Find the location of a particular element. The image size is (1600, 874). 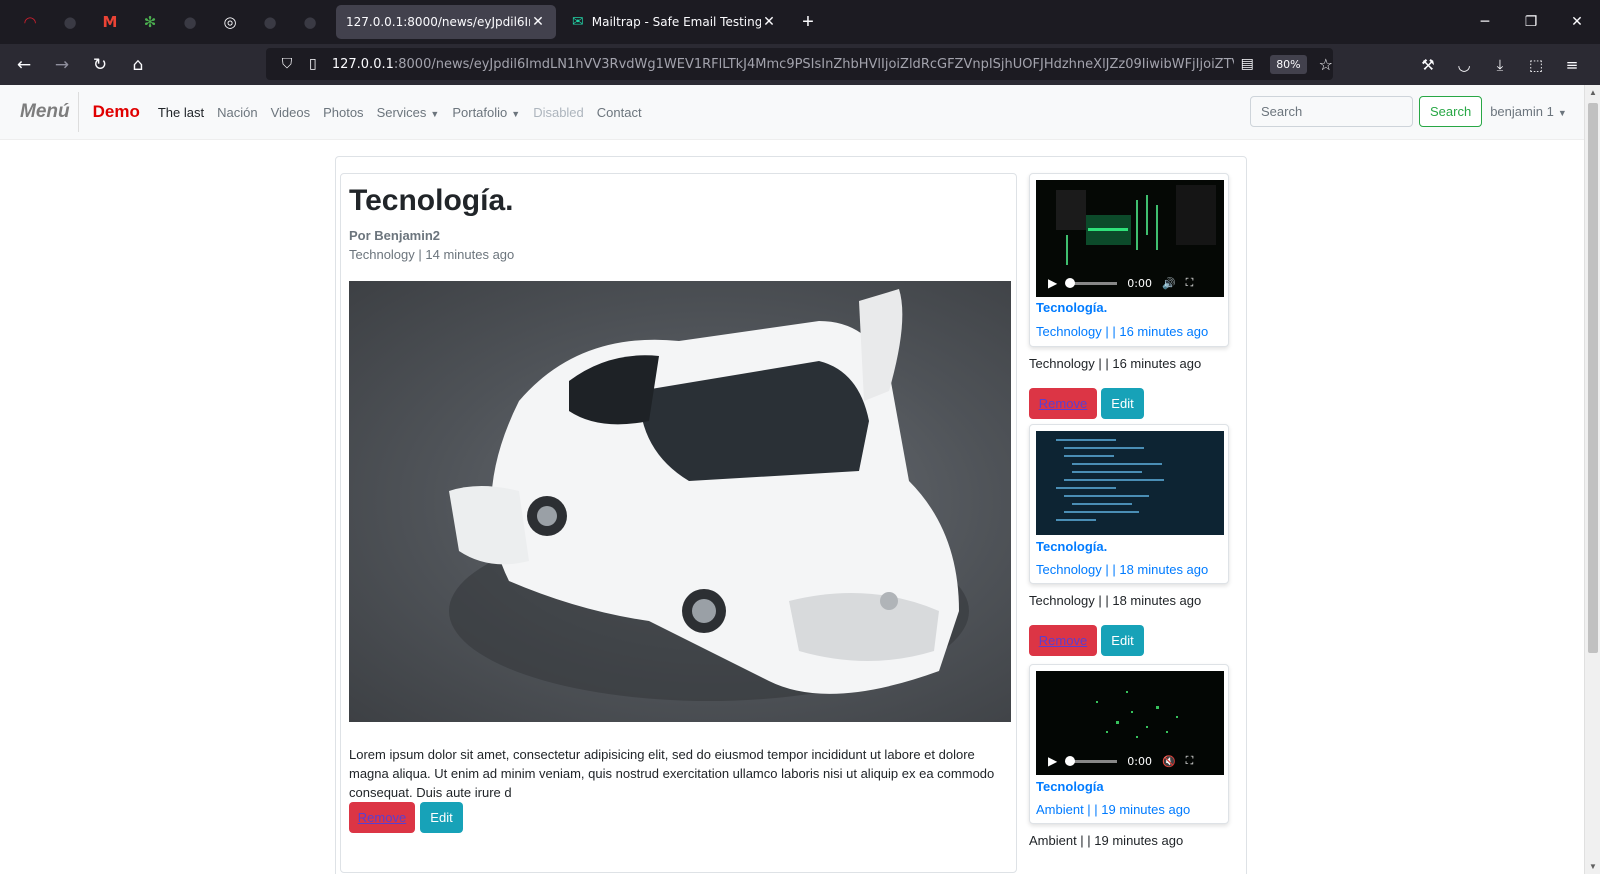

pinned-tab-github-icon-4: ● is located at coordinates (310, 22).